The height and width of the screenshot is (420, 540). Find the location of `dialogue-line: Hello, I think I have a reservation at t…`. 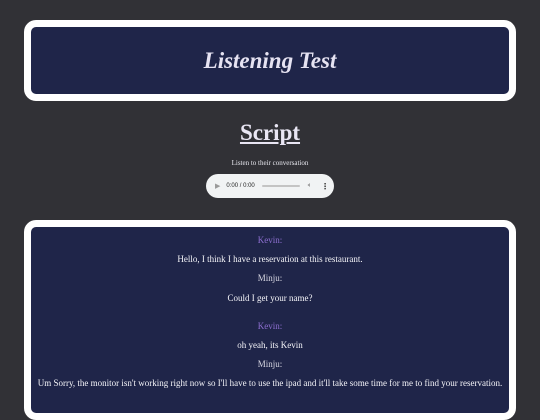

dialogue-line: Hello, I think I have a reservation at t… is located at coordinates (270, 259).